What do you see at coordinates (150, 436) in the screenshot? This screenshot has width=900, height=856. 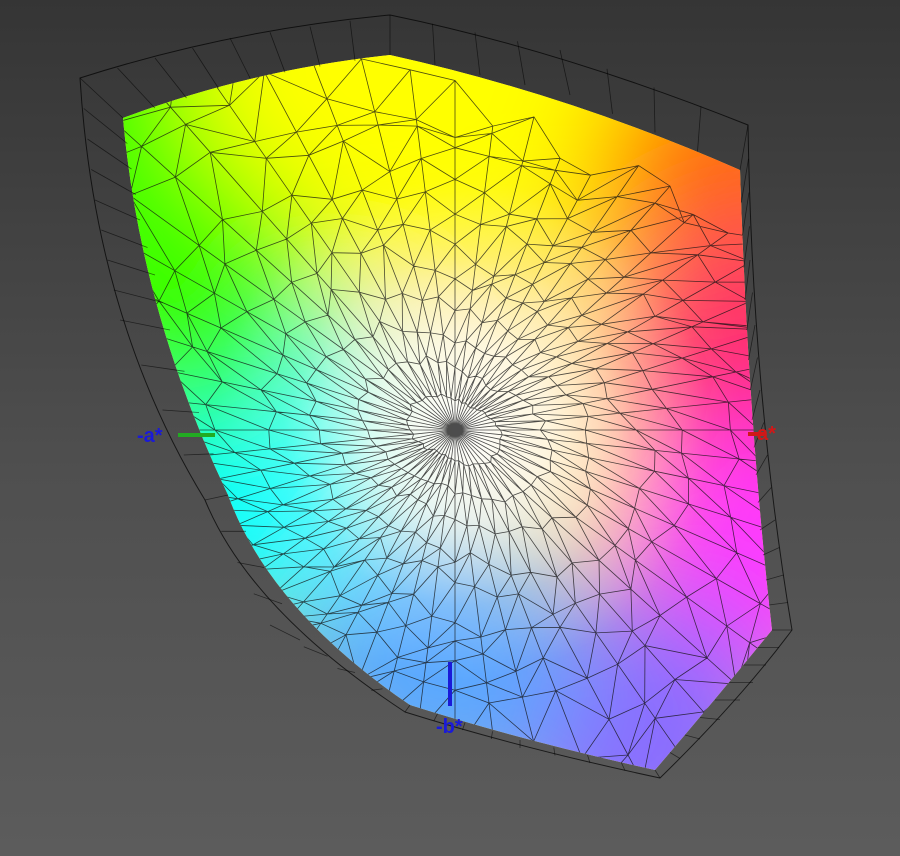 I see `neg-a-axis-label: -a*` at bounding box center [150, 436].